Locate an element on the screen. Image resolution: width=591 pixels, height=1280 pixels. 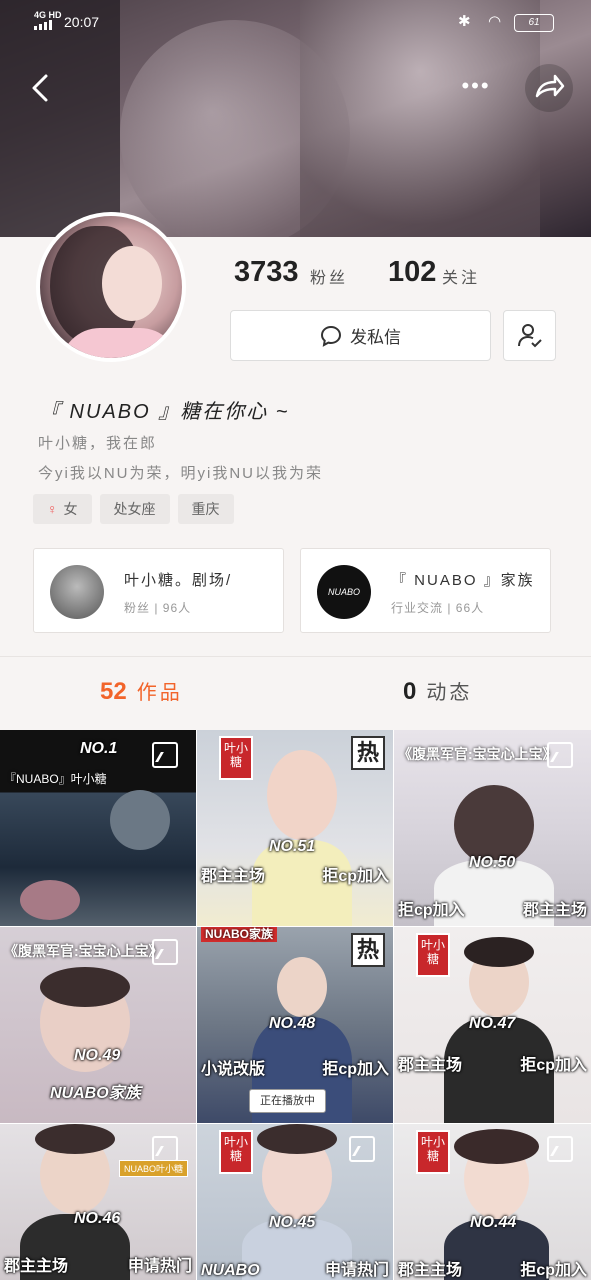
work-number: NO.50 is located at coordinates (492, 862).